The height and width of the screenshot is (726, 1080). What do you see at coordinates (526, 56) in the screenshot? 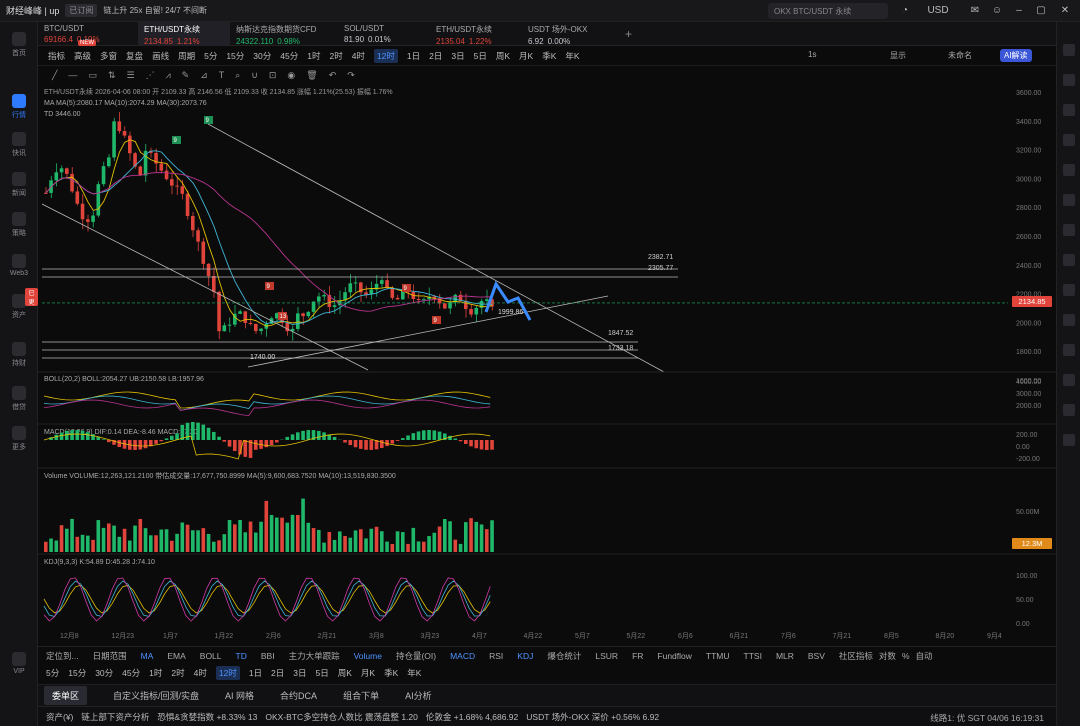
I see `toolbar-item: 月K` at bounding box center [526, 56].